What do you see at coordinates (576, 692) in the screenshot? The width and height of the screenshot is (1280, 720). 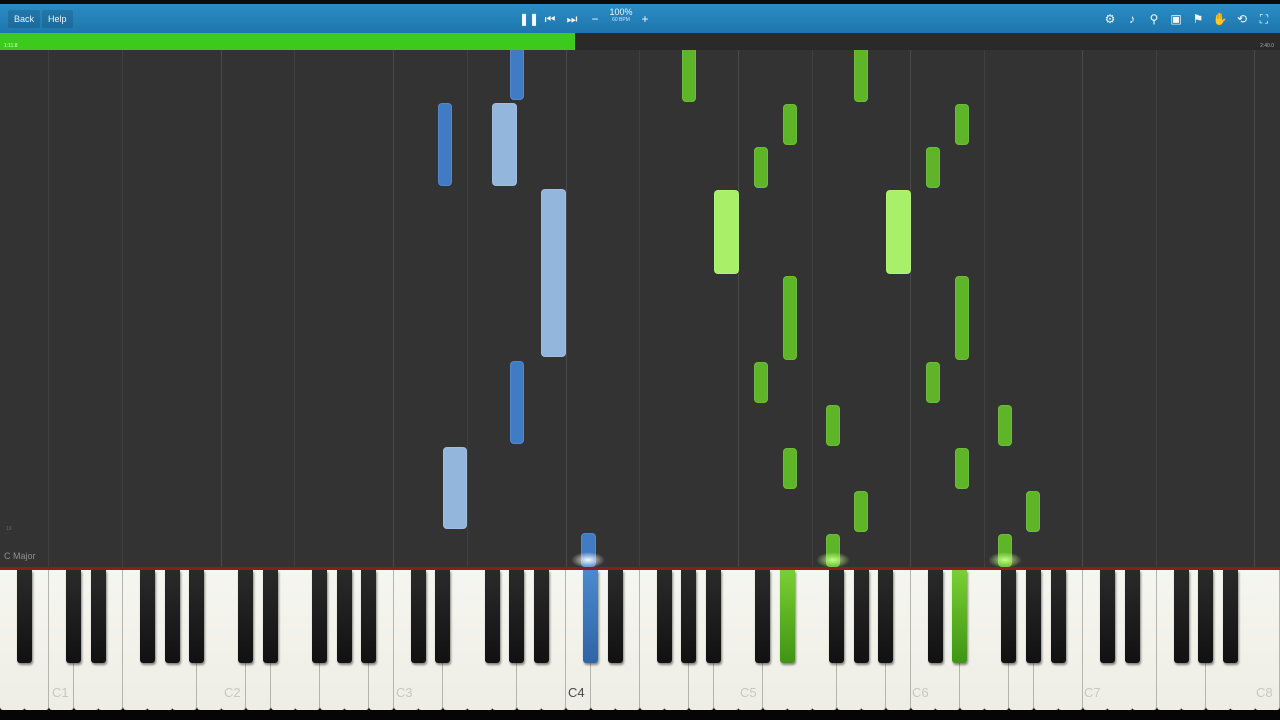 I see `octave-label-c4: C4` at bounding box center [576, 692].